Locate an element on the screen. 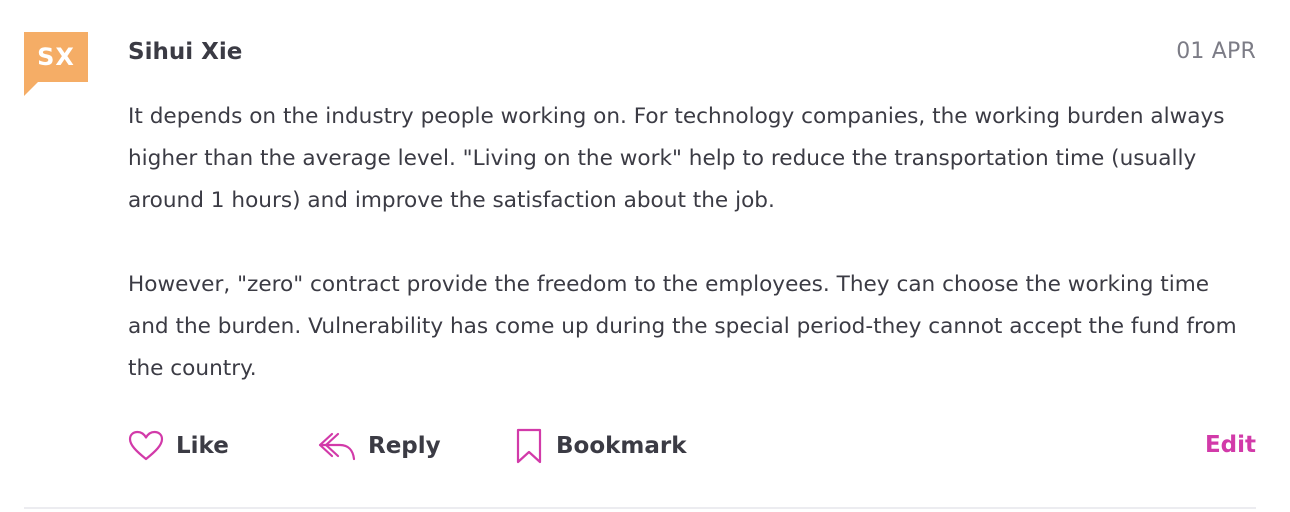 This screenshot has height=512, width=1290. avatar: SX is located at coordinates (56, 57).